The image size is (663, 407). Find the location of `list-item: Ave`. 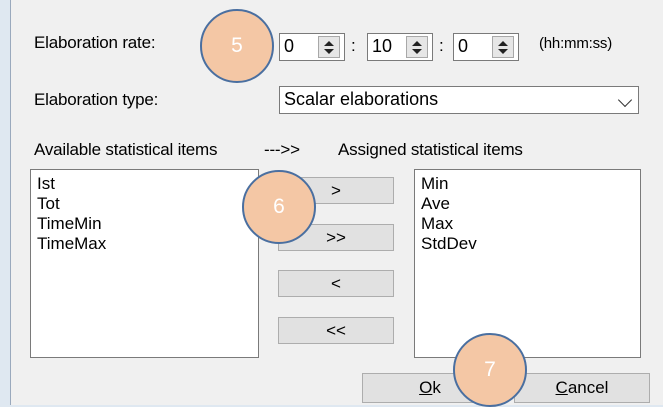

list-item: Ave is located at coordinates (527, 204).